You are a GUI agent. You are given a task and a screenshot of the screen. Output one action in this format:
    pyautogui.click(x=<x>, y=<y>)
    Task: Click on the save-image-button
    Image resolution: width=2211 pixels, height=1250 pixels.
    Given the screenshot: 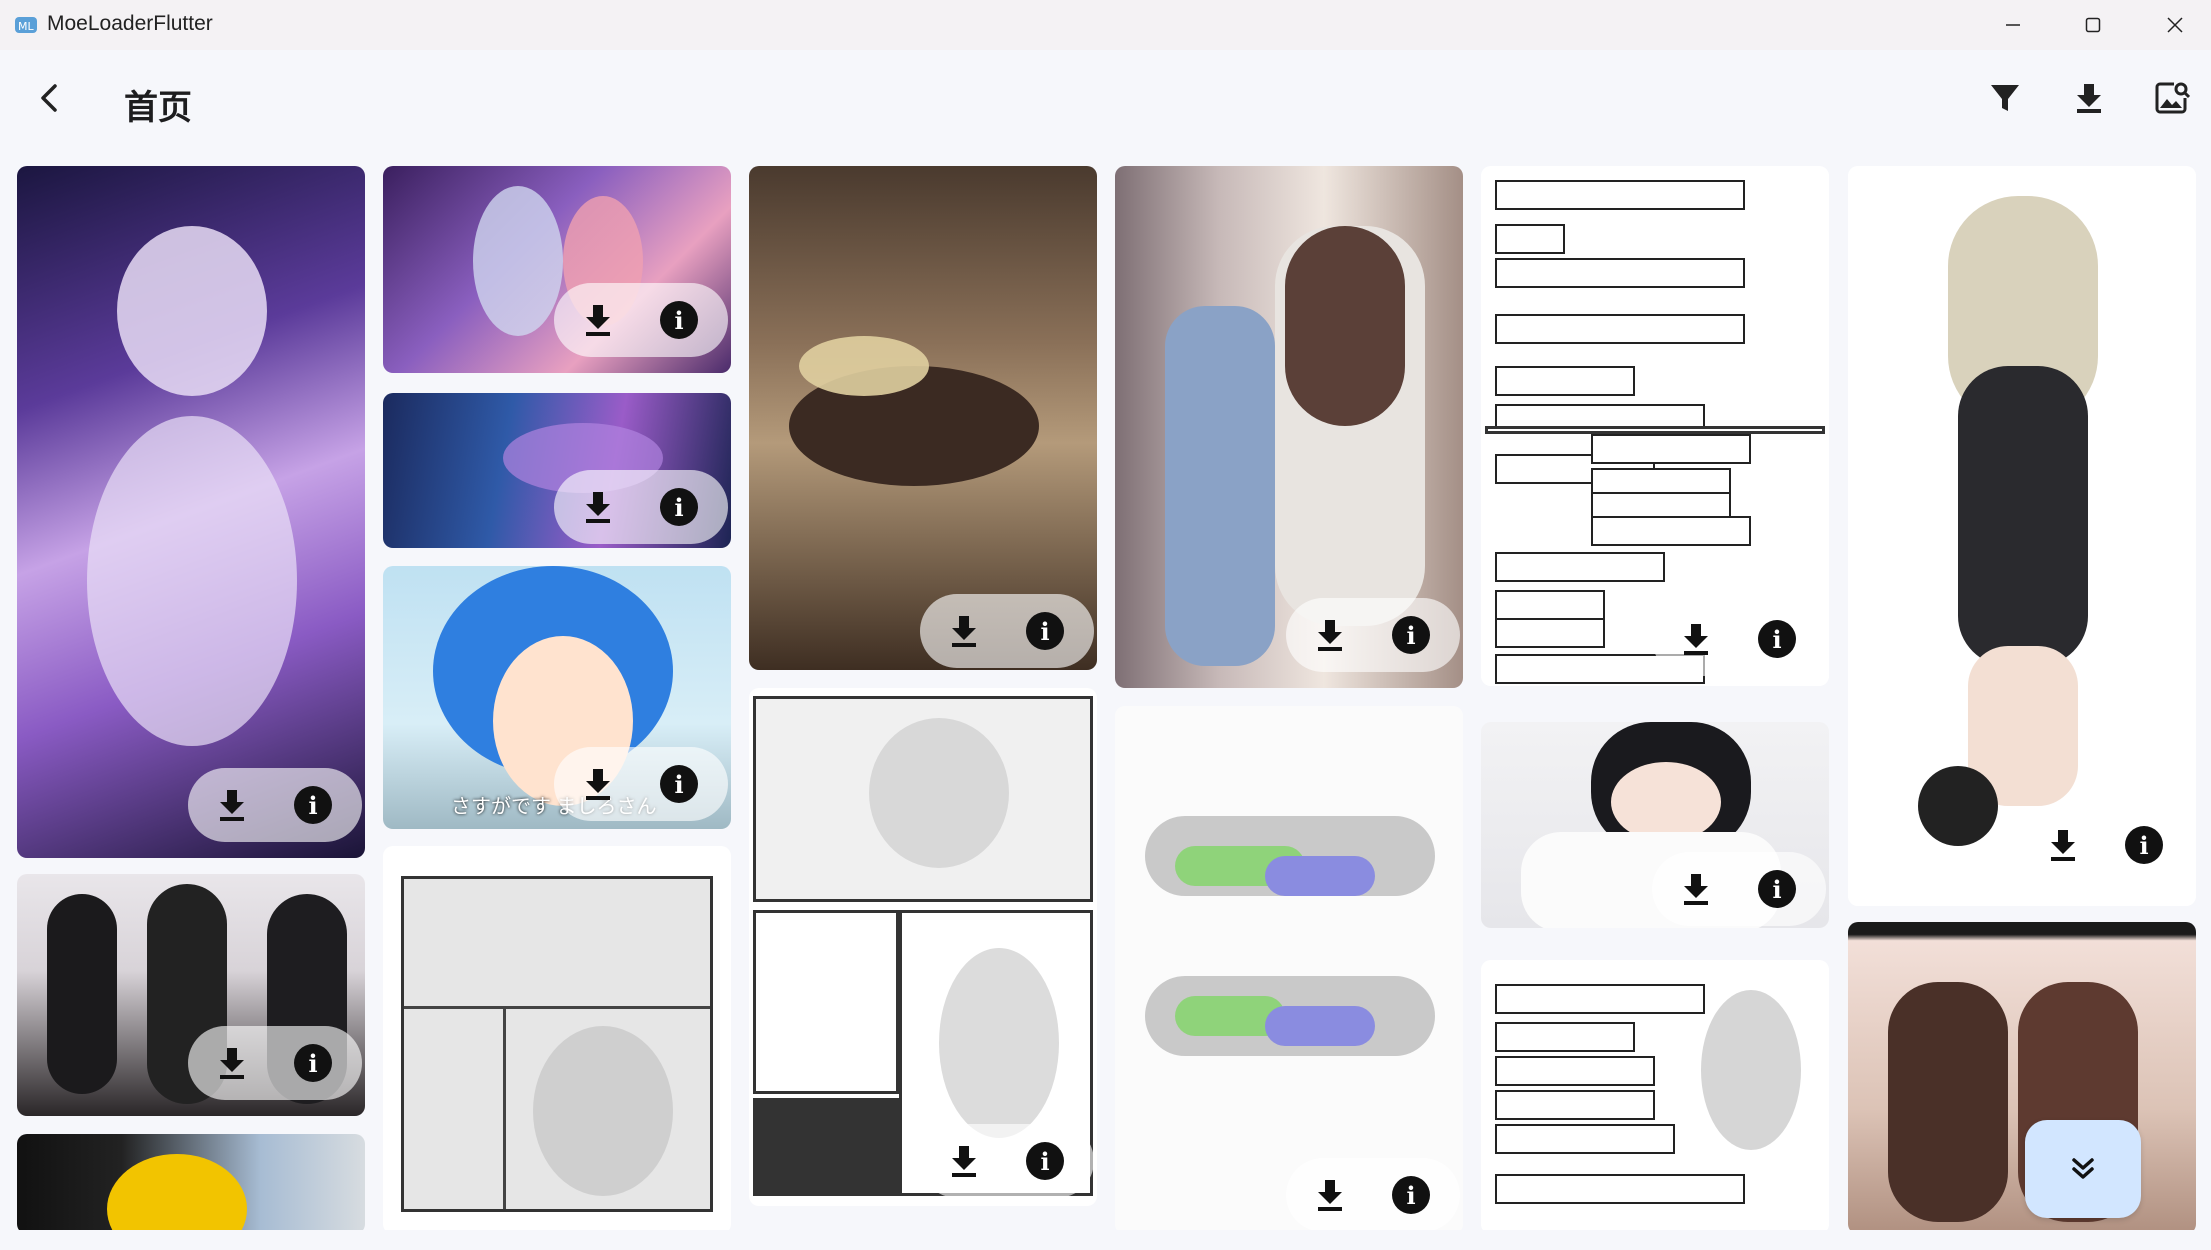 What is the action you would take?
    pyautogui.click(x=2172, y=98)
    